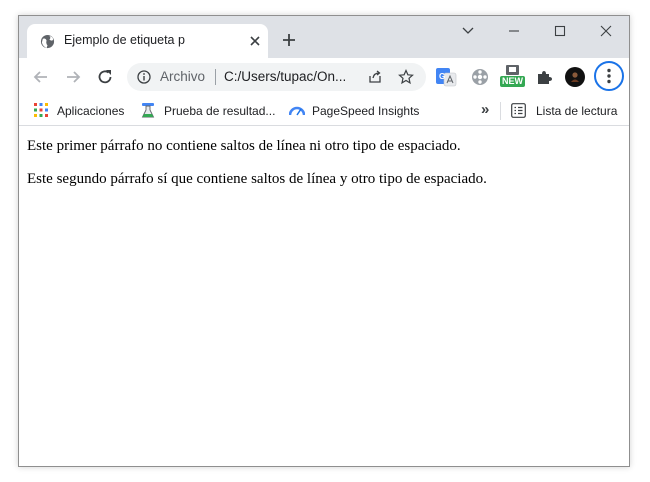 The width and height of the screenshot is (650, 482). Describe the element at coordinates (41, 77) in the screenshot. I see `back-arrow-icon` at that location.